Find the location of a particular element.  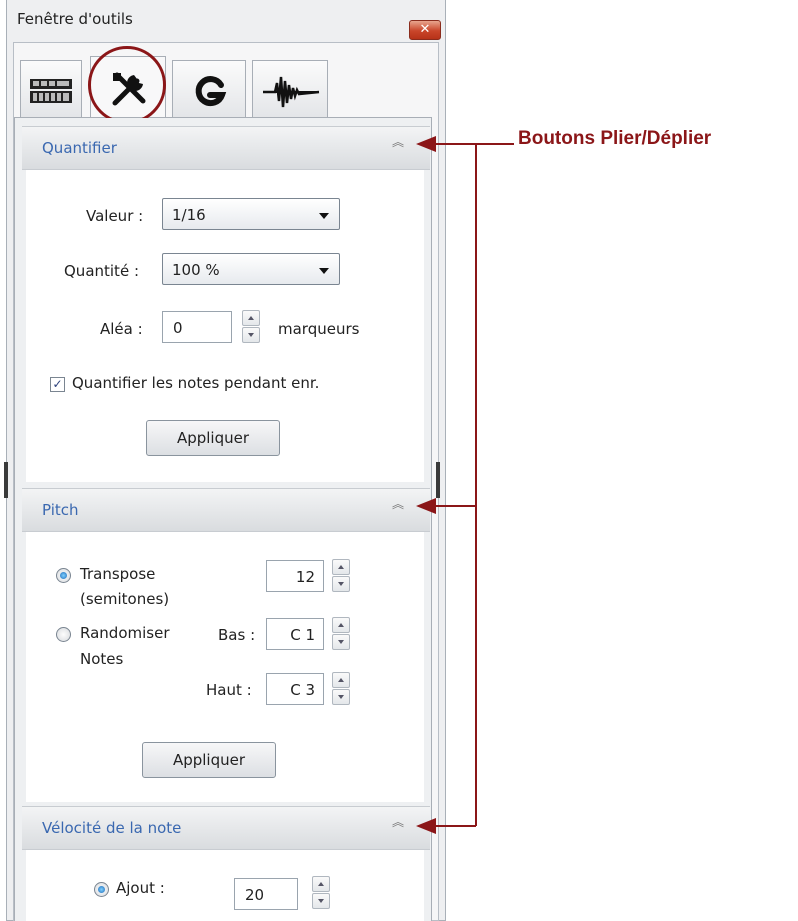

transpose-input: 12 is located at coordinates (295, 576).